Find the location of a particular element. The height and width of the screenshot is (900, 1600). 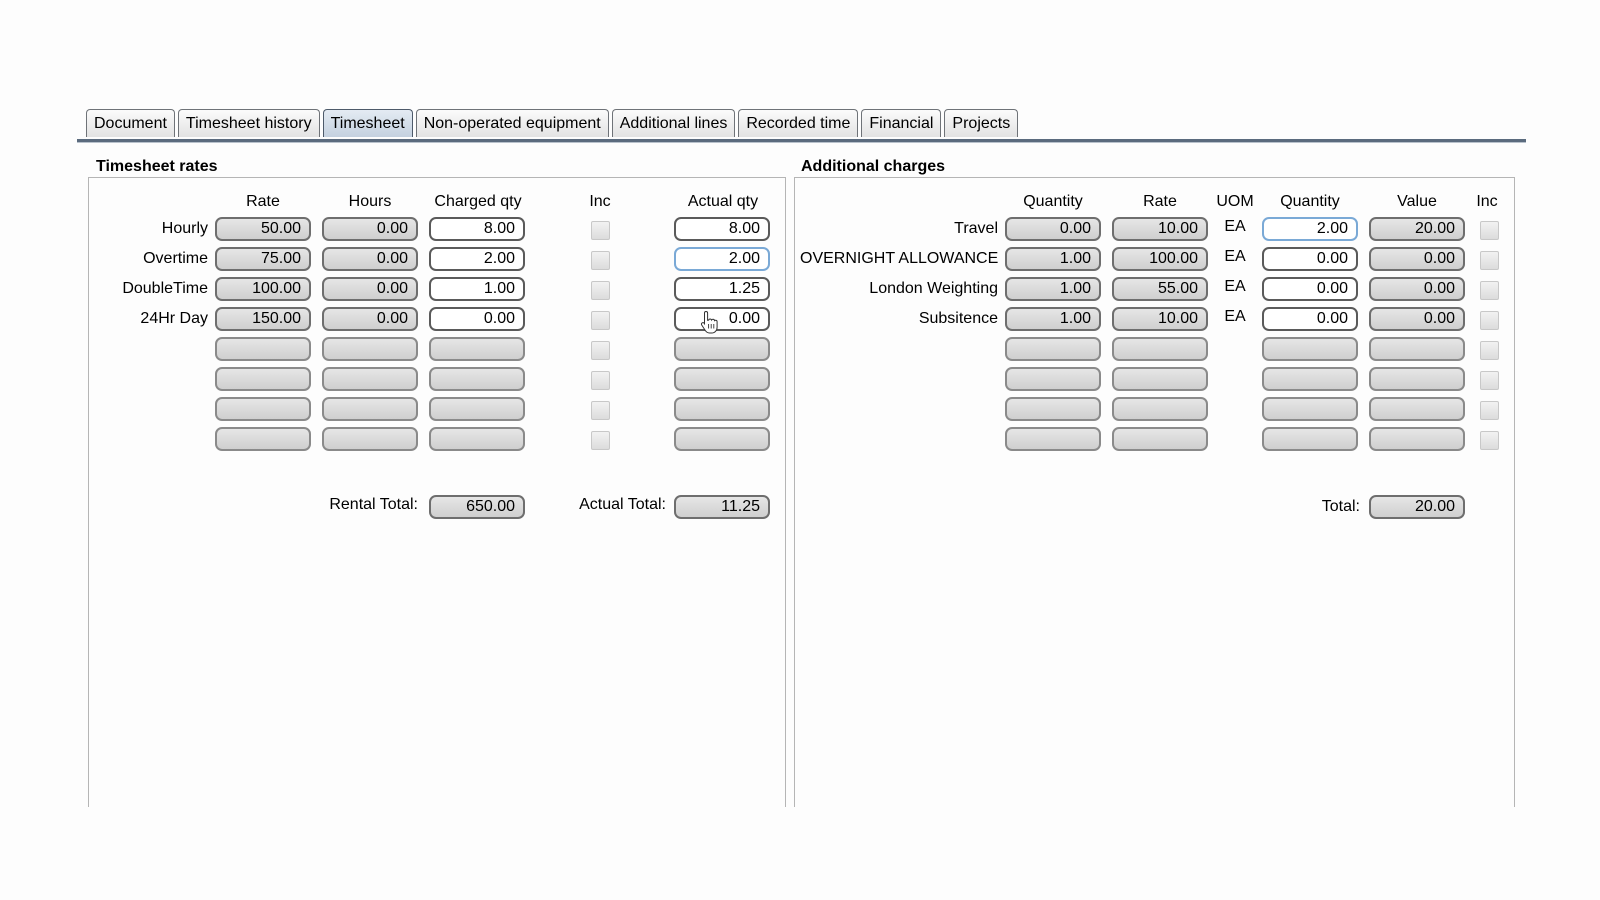

tab-financial: Financial is located at coordinates (901, 123).